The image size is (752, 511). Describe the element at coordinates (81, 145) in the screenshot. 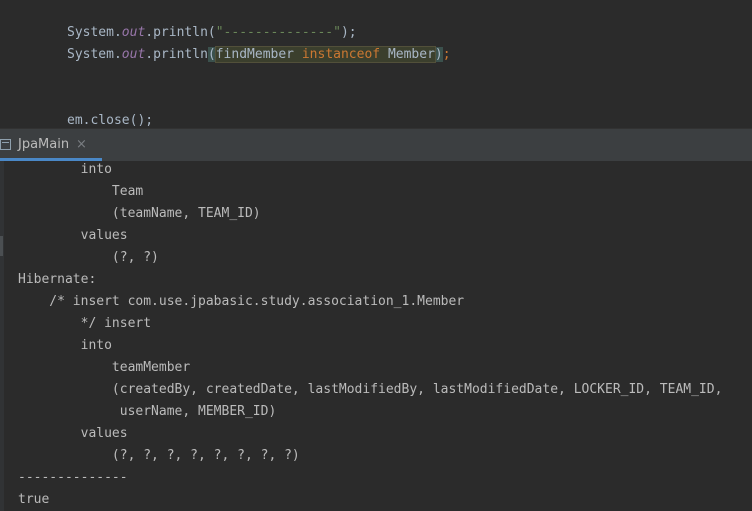

I see `close-icon: ×` at that location.